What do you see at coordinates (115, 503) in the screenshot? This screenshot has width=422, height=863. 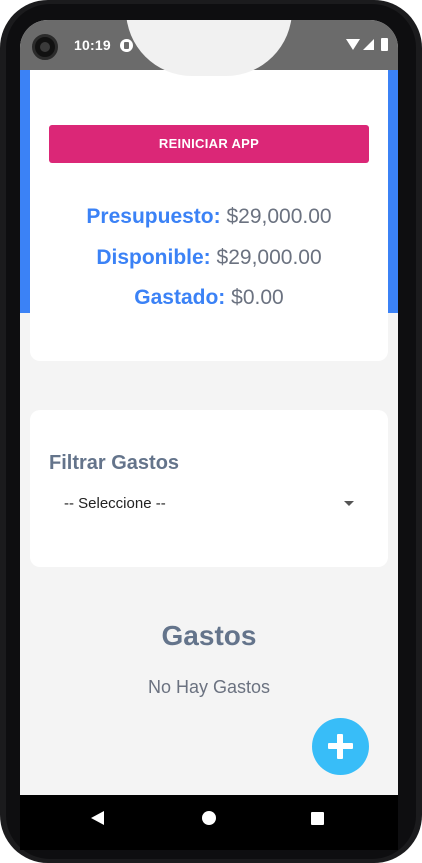 I see `filter-selected-value: -- Seleccione --` at bounding box center [115, 503].